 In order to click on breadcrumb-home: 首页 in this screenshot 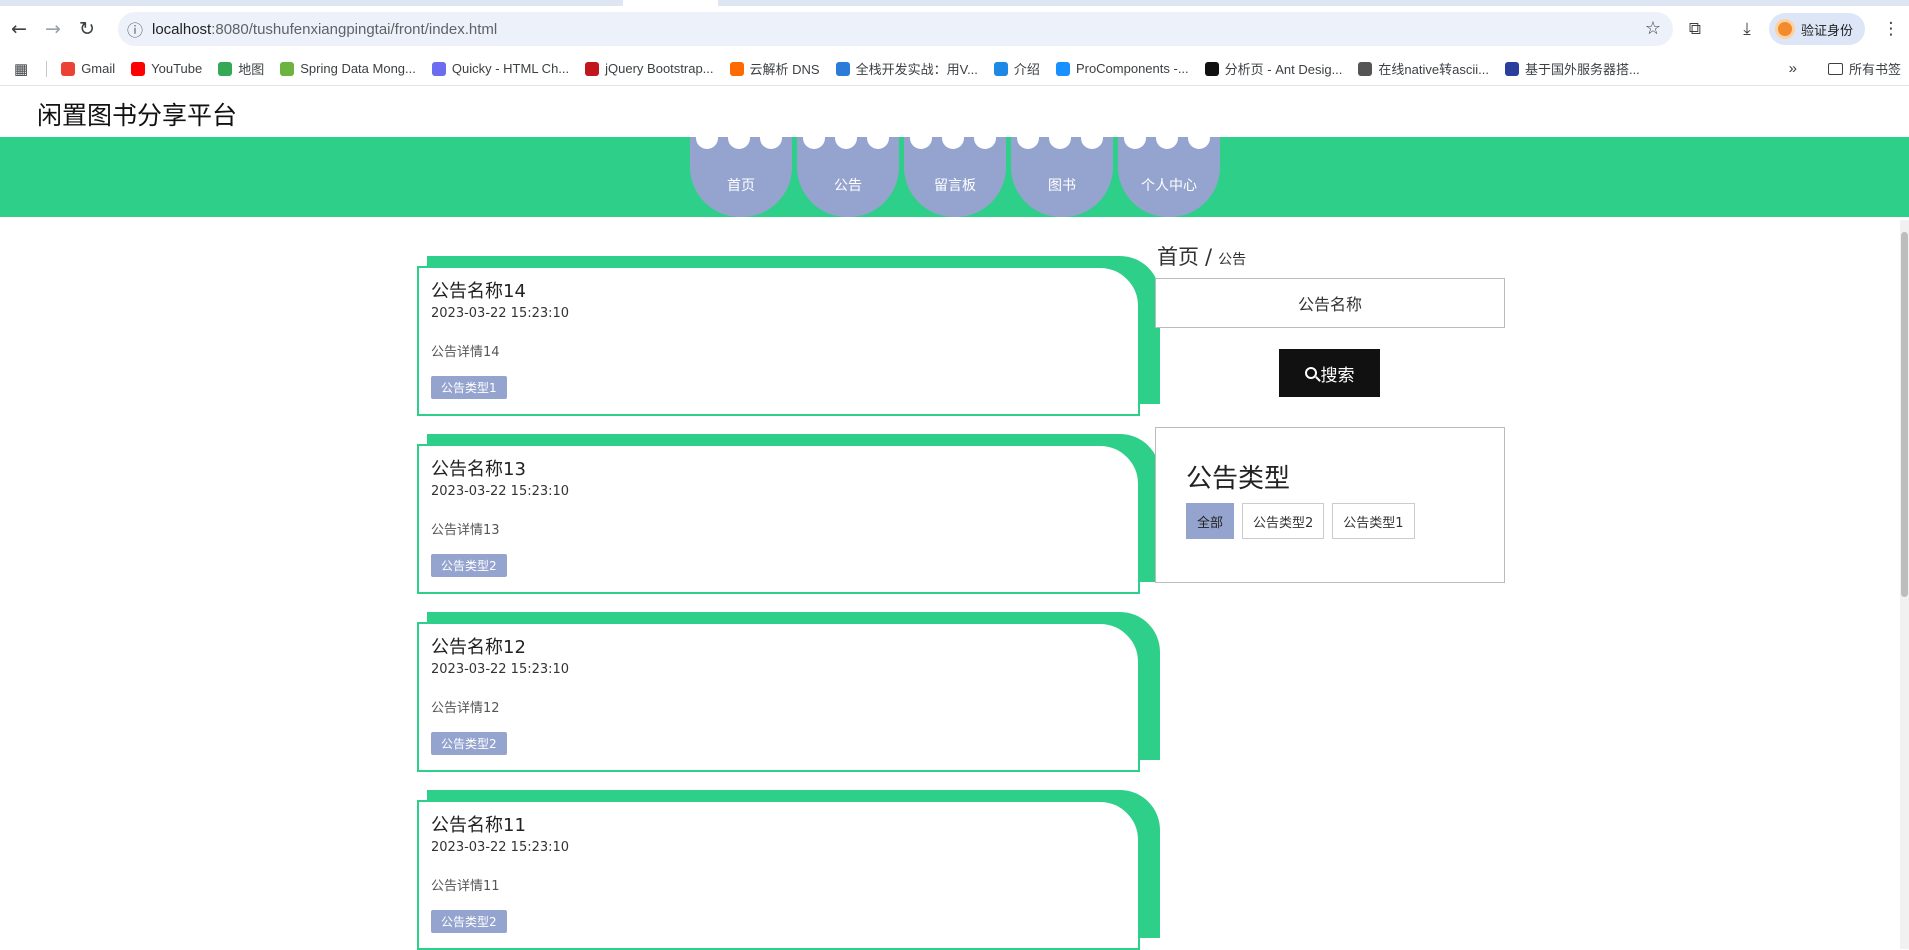, I will do `click(1178, 256)`.